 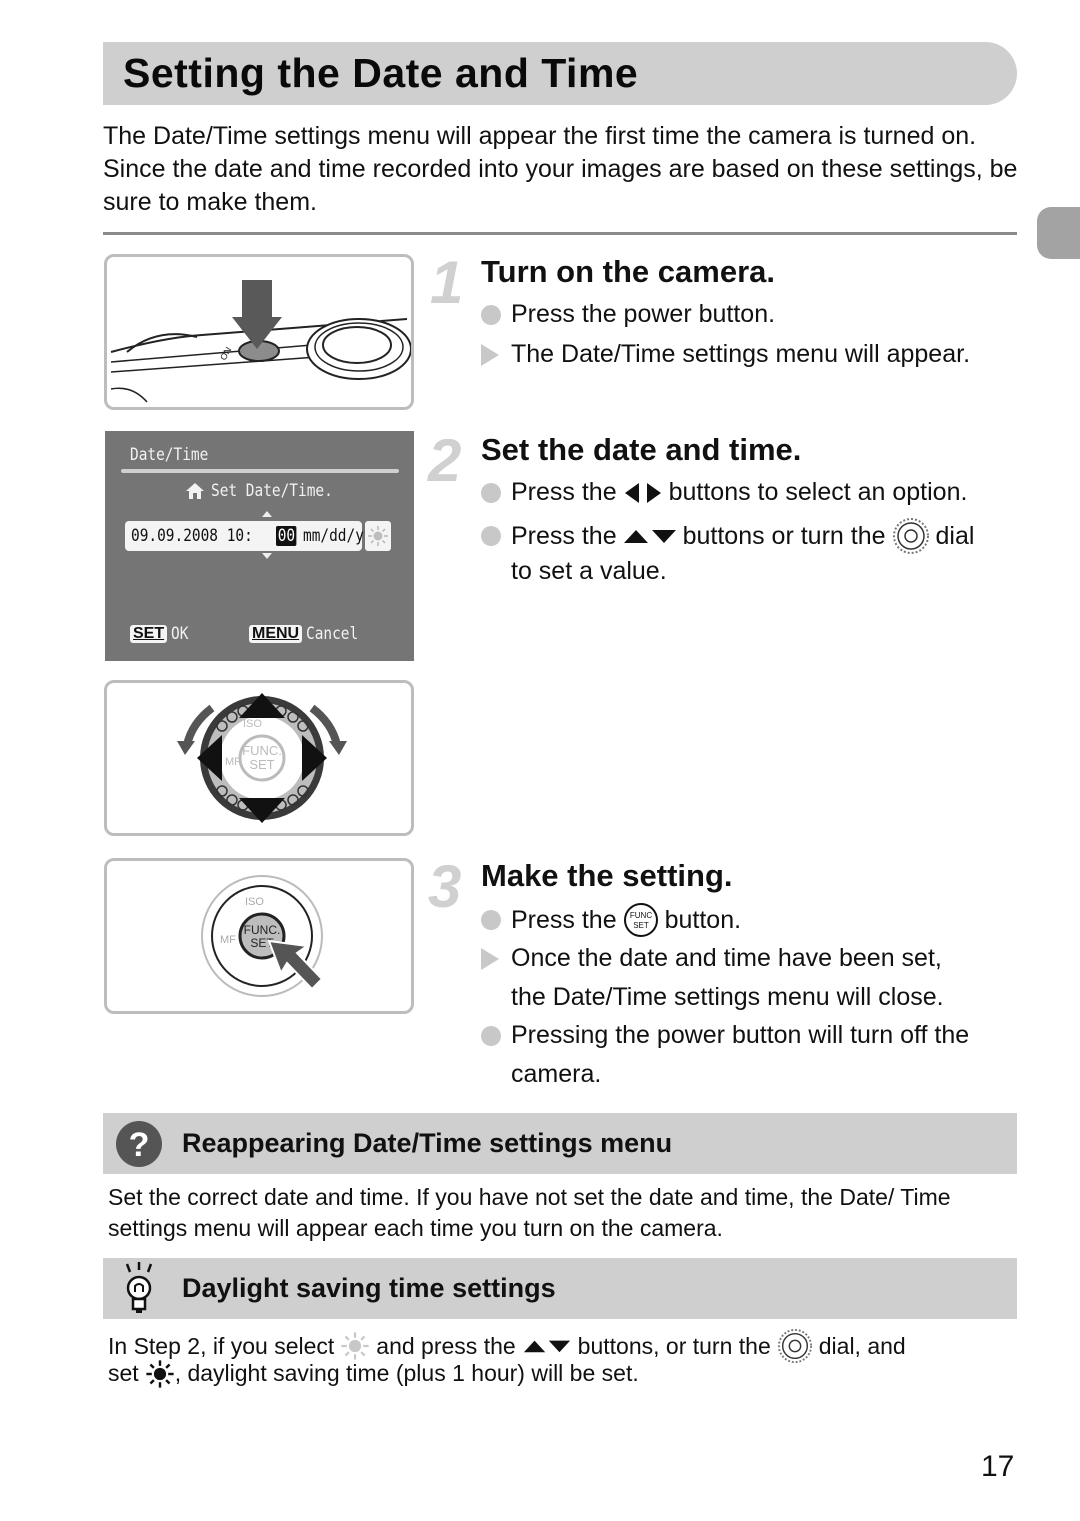 What do you see at coordinates (276, 634) in the screenshot?
I see `menu-key-label: MENU` at bounding box center [276, 634].